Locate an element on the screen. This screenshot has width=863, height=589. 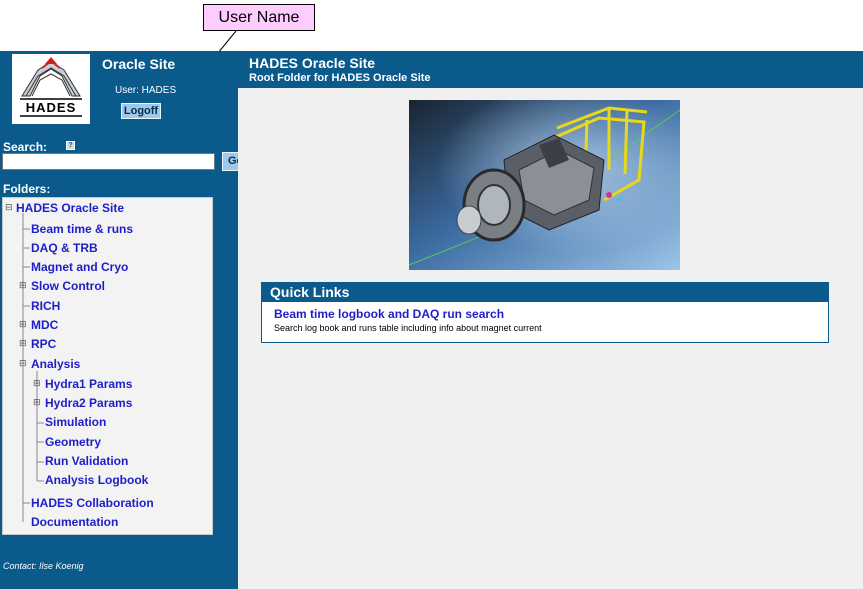
tree-item-daq-trb: DAQ & TRB is located at coordinates (64, 248).